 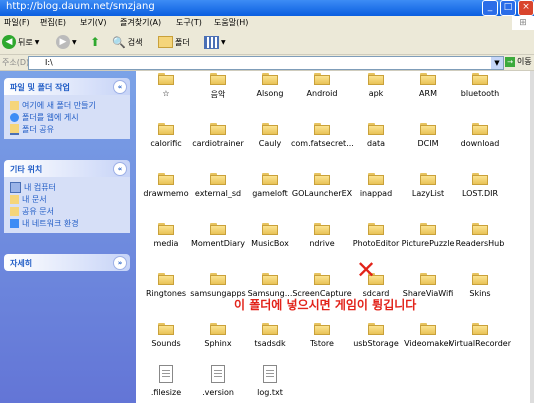 I want to click on up-folder-icon: ⬆, so click(x=95, y=42).